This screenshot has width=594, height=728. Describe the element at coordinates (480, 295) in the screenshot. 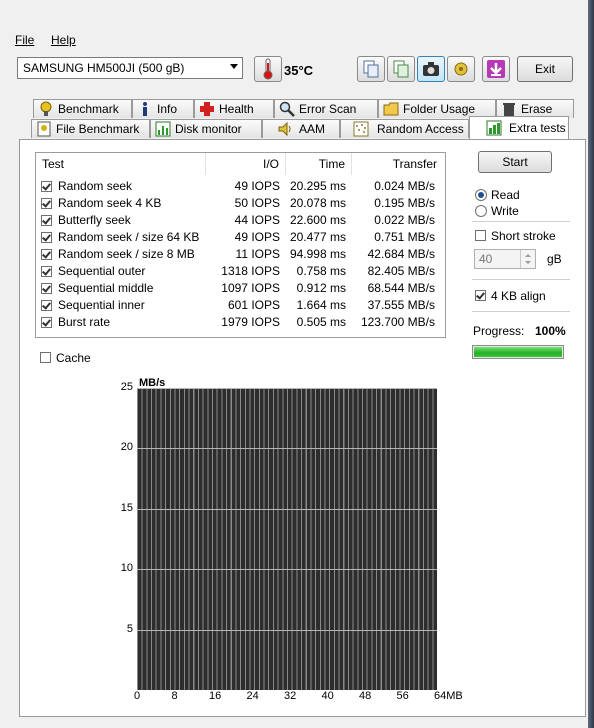

I see `align-checkbox` at that location.